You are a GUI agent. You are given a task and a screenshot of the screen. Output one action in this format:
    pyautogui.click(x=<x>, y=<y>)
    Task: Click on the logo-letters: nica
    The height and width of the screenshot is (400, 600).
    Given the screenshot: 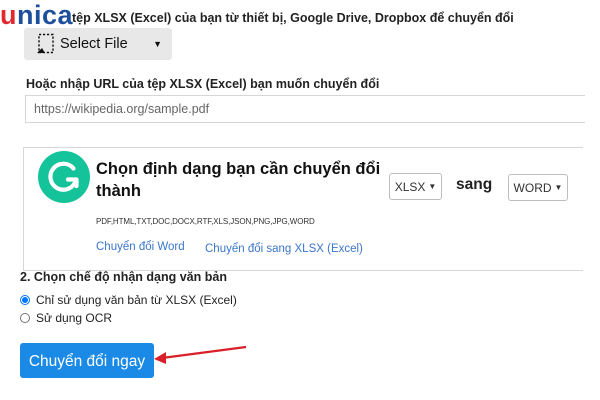 What is the action you would take?
    pyautogui.click(x=45, y=15)
    